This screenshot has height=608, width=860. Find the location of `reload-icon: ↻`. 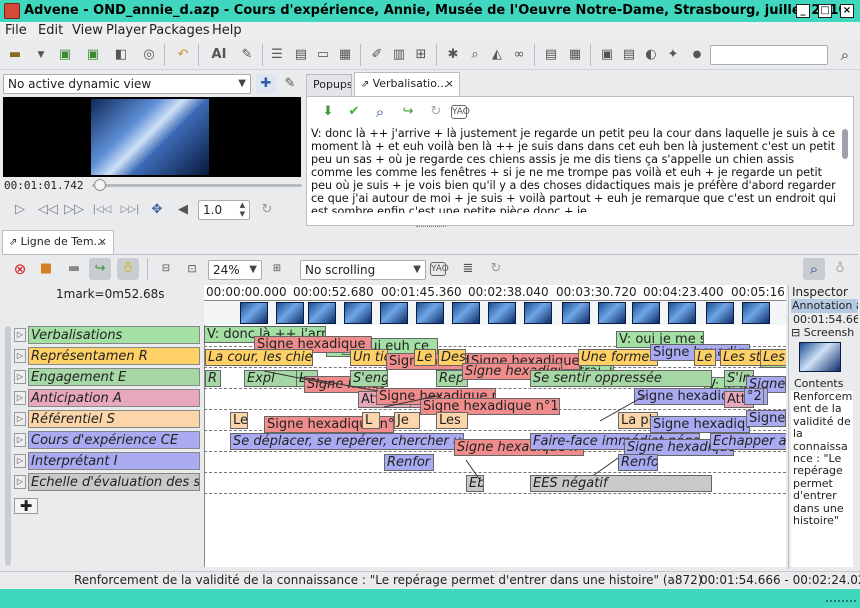

reload-icon: ↻ is located at coordinates (436, 112).